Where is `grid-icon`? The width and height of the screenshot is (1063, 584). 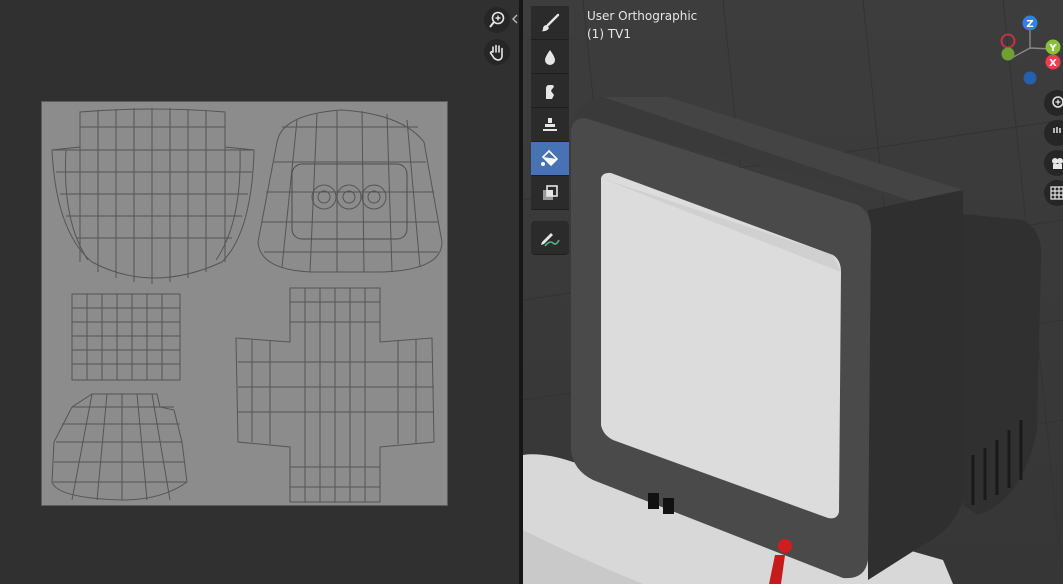
grid-icon is located at coordinates (1056, 193).